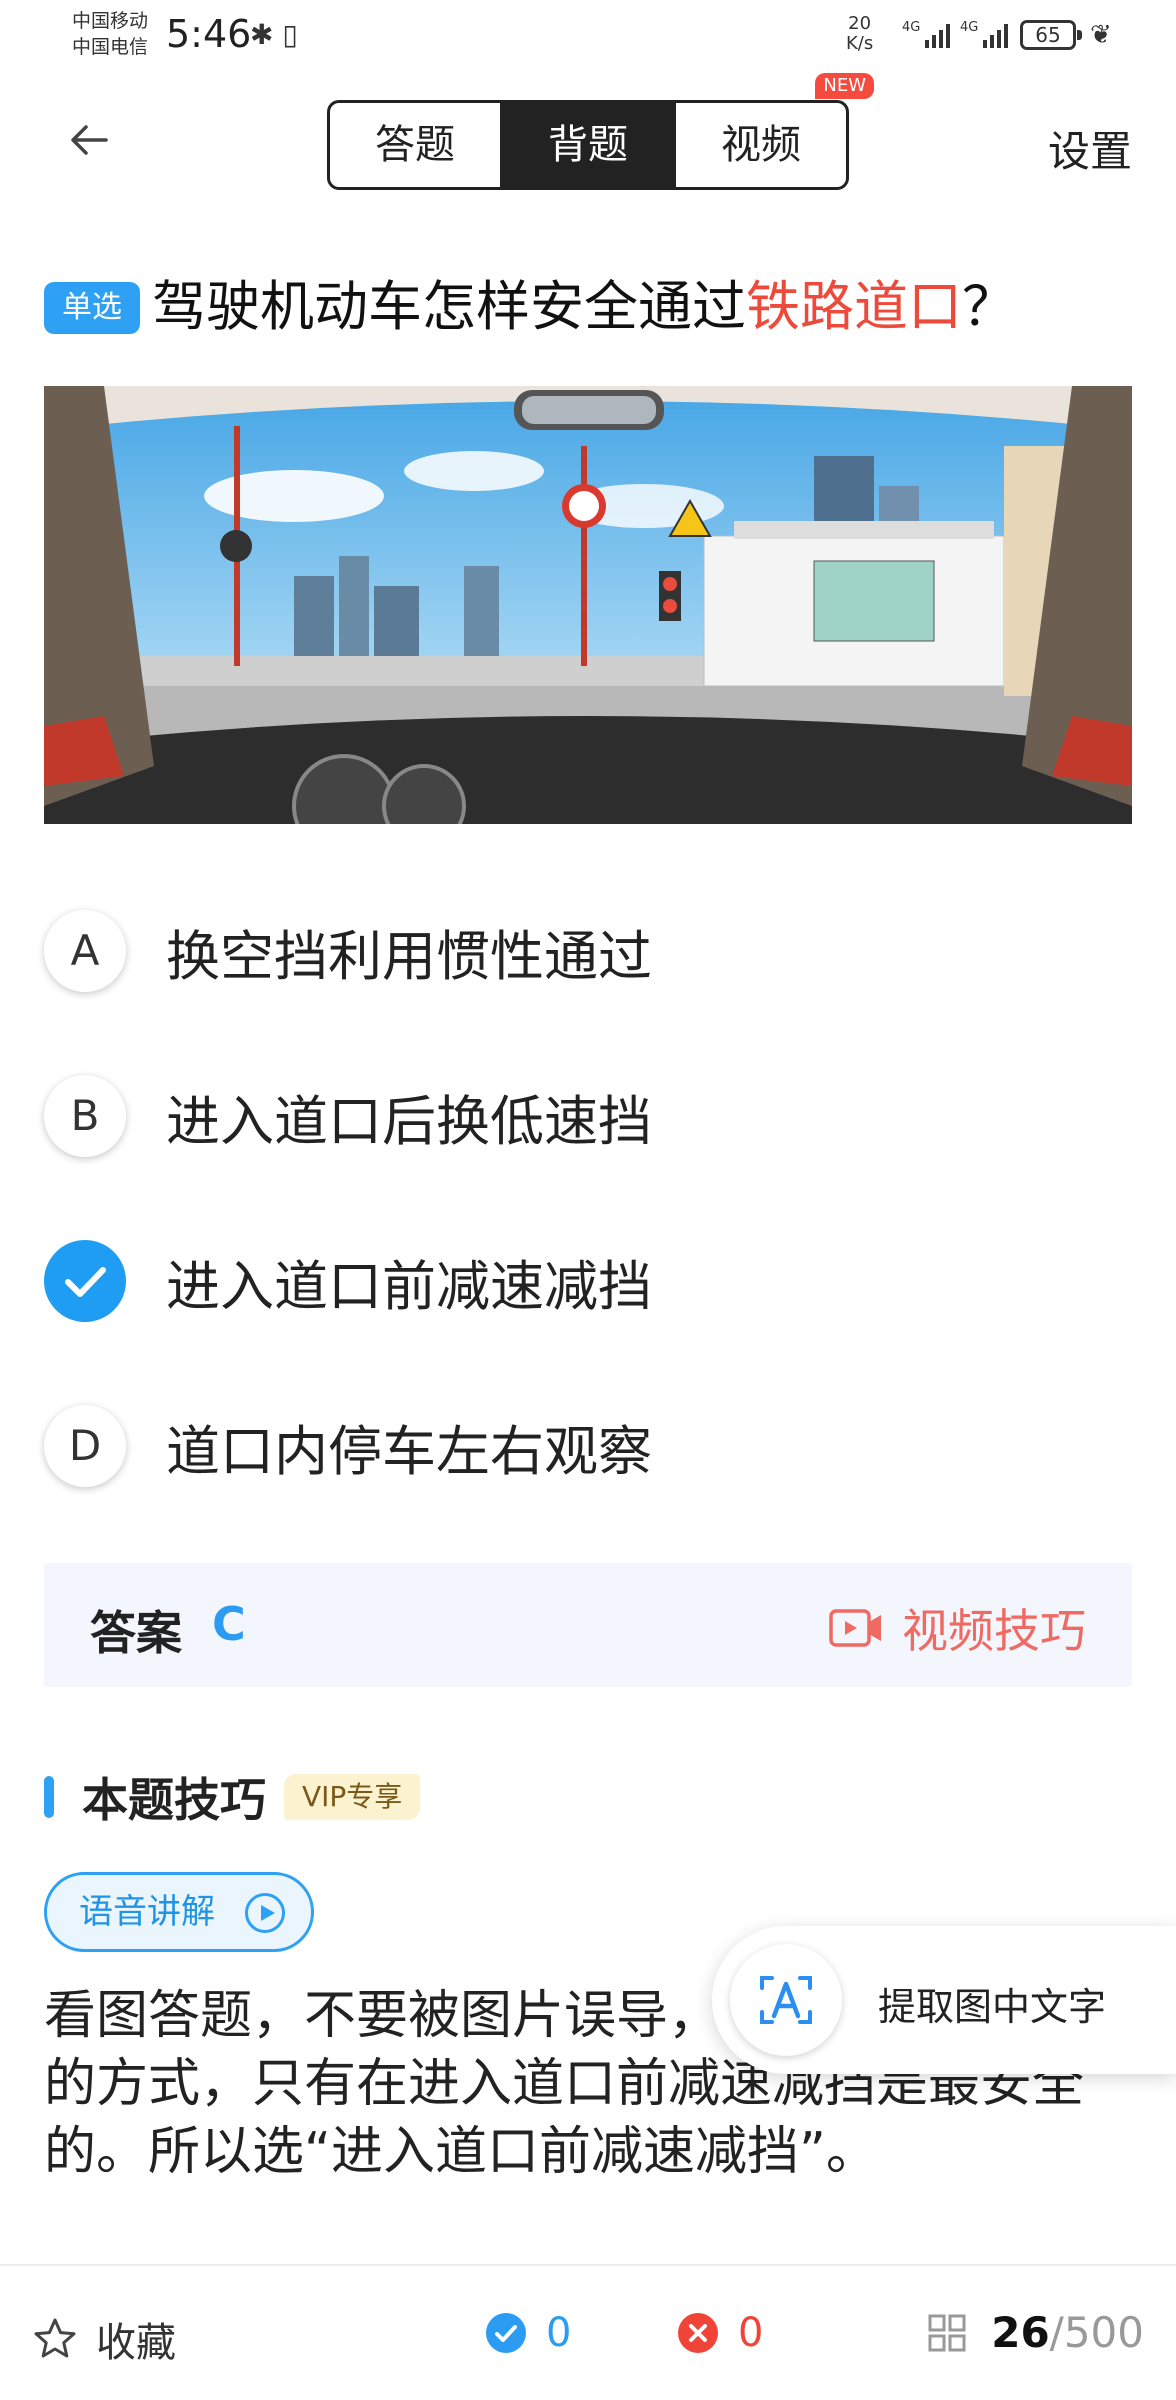 The width and height of the screenshot is (1176, 2400). What do you see at coordinates (751, 2333) in the screenshot?
I see `wrong-count-value: 0` at bounding box center [751, 2333].